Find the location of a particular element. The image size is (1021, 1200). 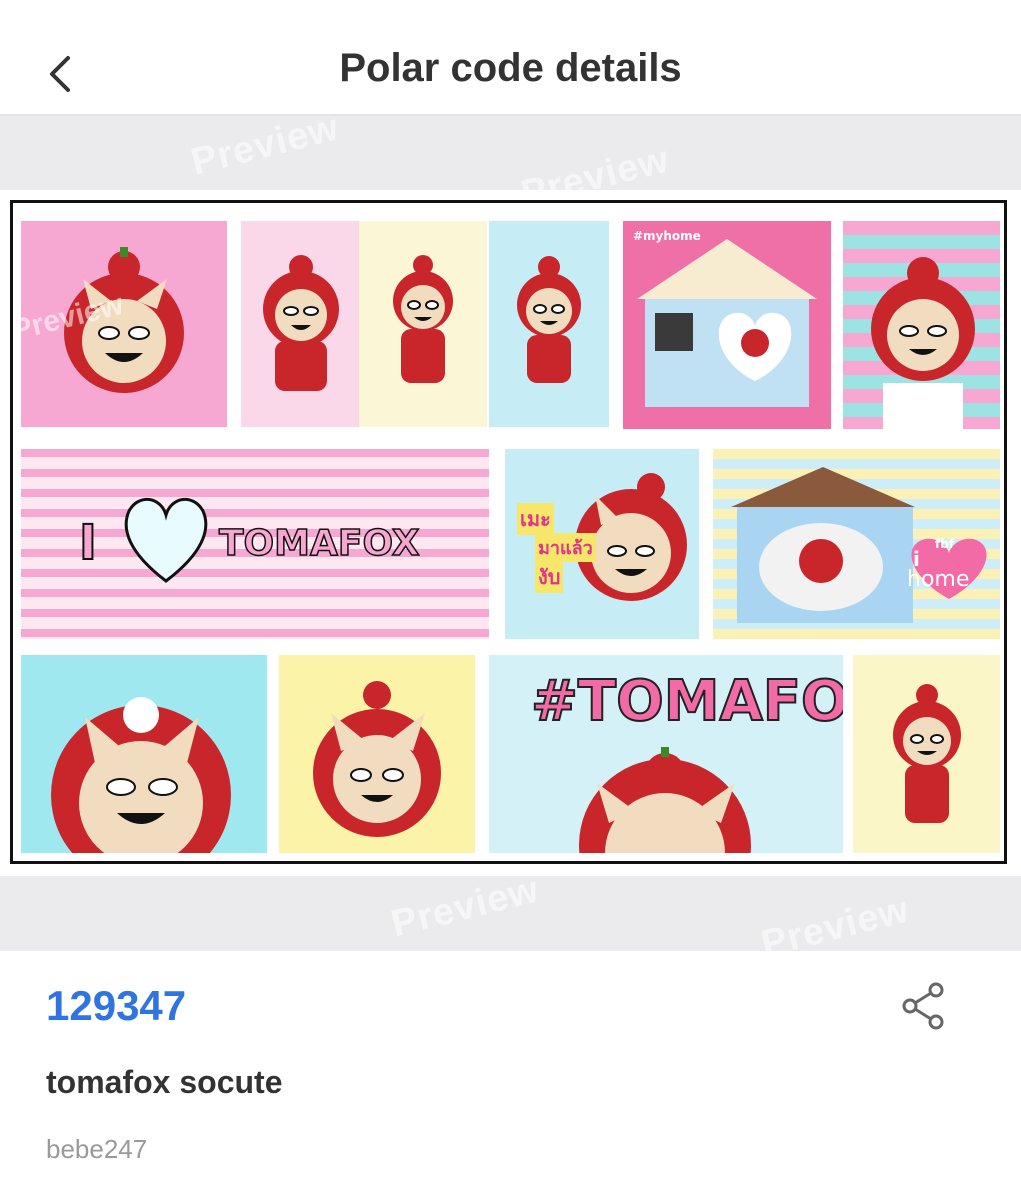

thai-caption: งับ is located at coordinates (549, 577).